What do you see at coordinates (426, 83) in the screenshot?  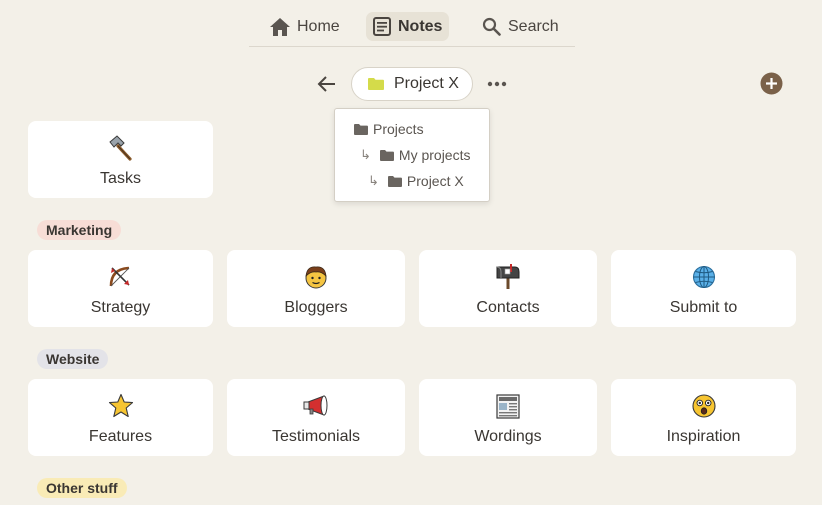 I see `current-folder-label: Project X` at bounding box center [426, 83].